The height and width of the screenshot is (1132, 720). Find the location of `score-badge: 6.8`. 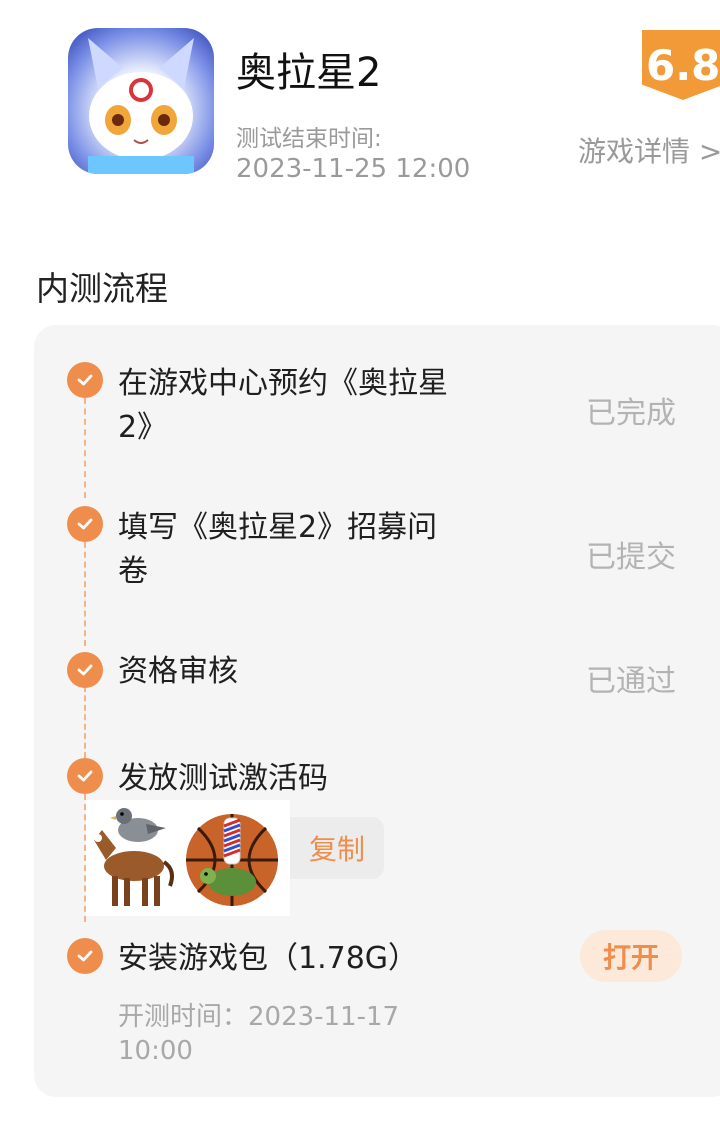

score-badge: 6.8 is located at coordinates (681, 65).